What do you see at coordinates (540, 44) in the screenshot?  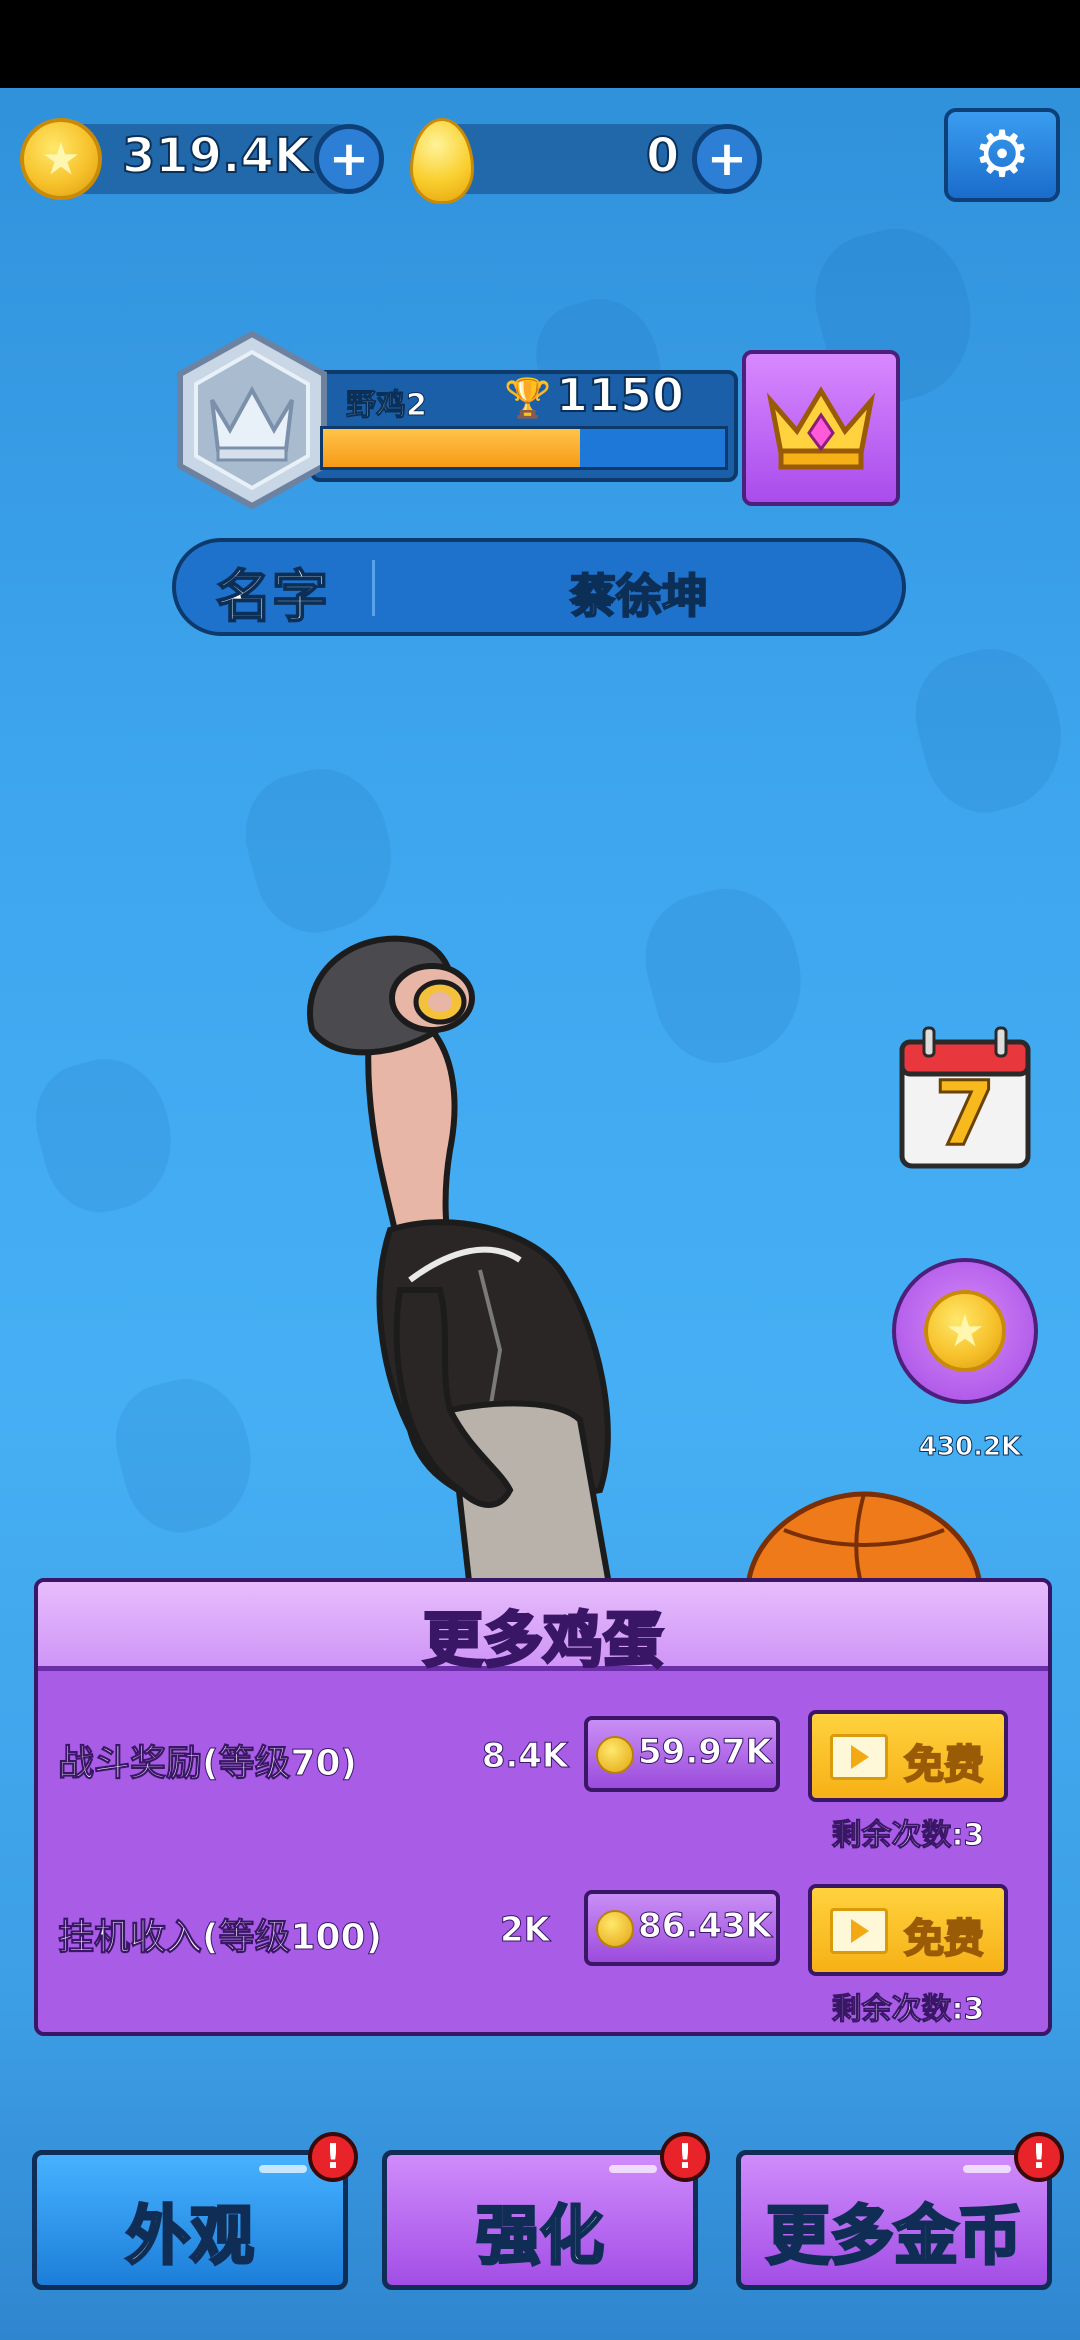 I see `status-bar` at bounding box center [540, 44].